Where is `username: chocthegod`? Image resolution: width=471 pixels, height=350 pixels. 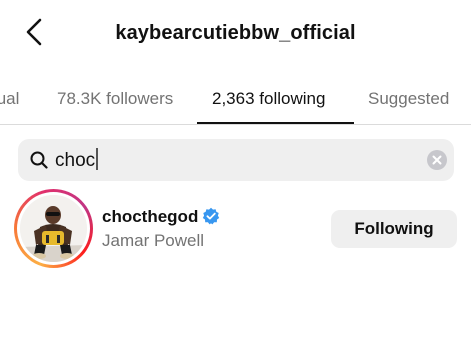 username: chocthegod is located at coordinates (161, 217).